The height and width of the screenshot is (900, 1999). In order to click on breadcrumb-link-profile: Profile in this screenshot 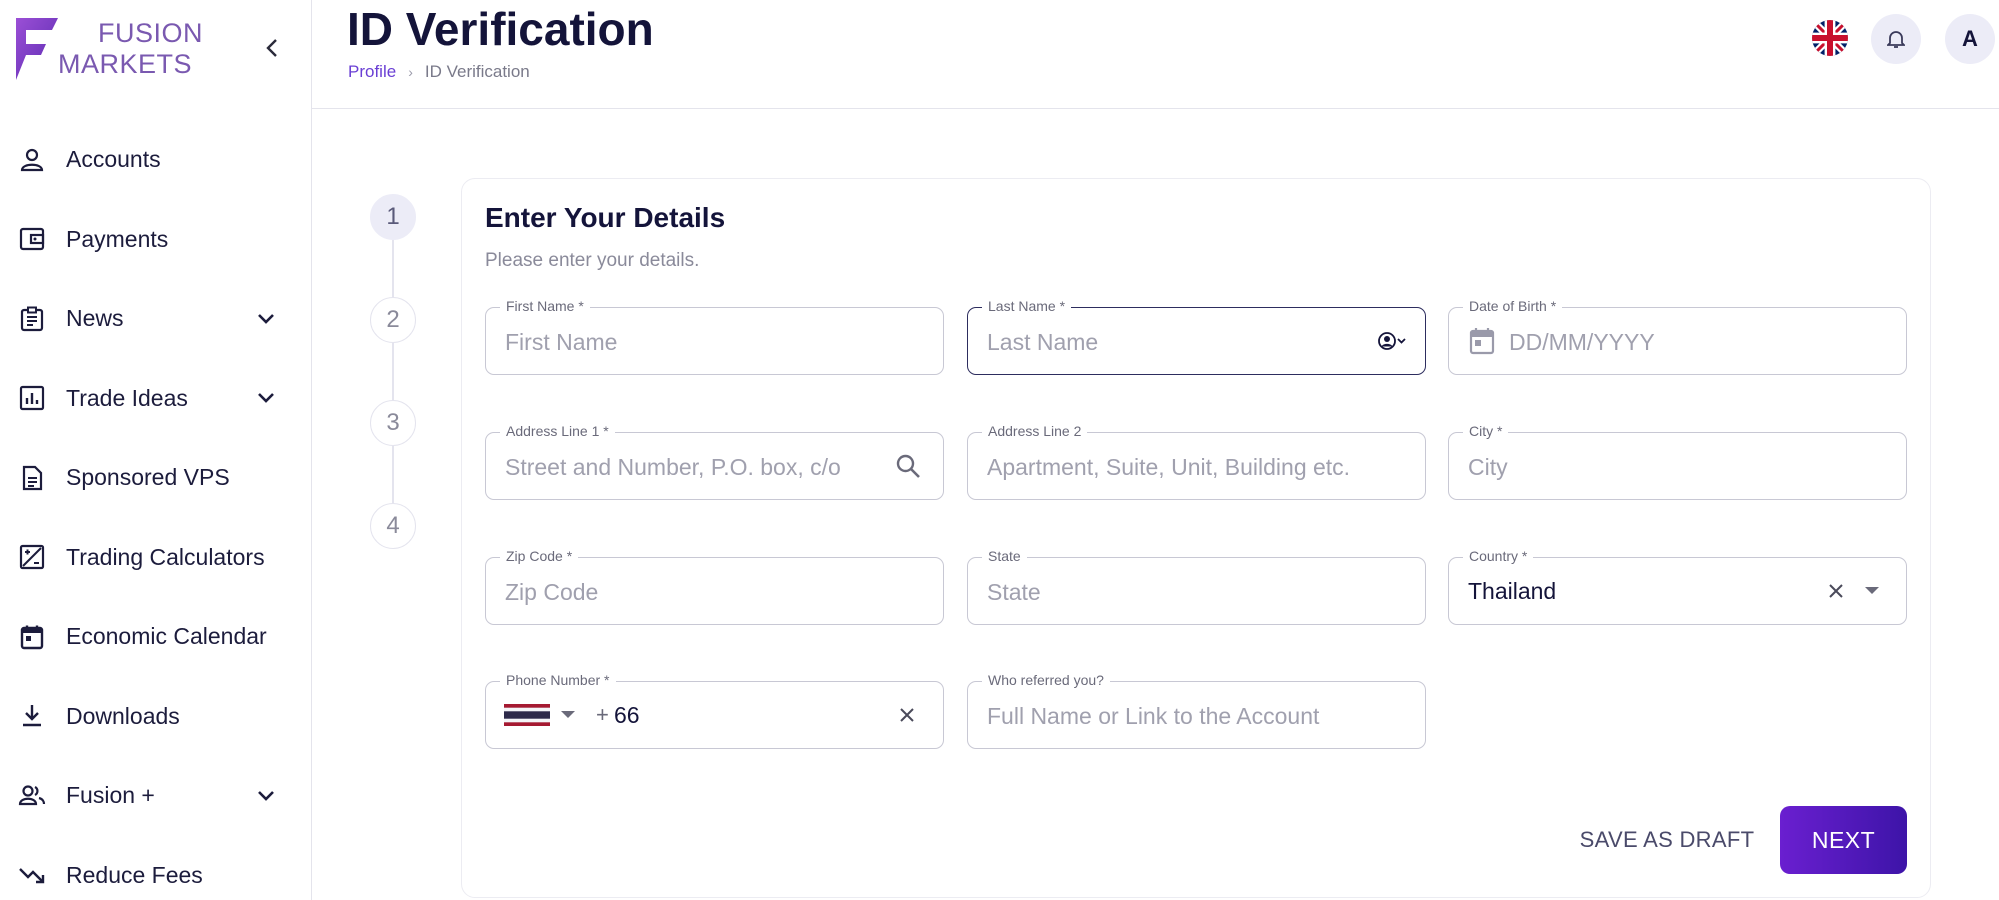, I will do `click(372, 72)`.